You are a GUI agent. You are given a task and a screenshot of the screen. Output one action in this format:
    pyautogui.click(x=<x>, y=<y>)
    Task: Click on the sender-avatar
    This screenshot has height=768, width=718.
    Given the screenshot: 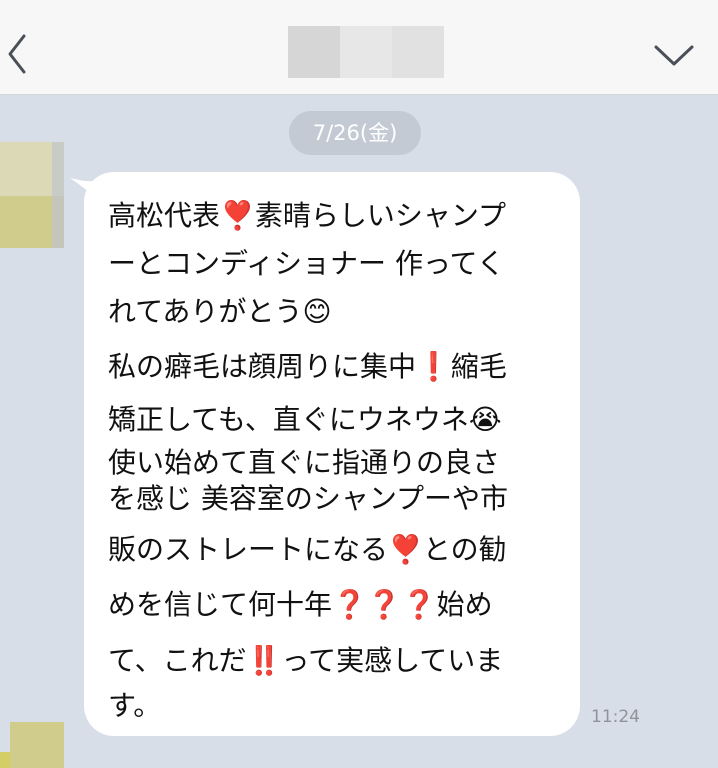 What is the action you would take?
    pyautogui.click(x=32, y=195)
    